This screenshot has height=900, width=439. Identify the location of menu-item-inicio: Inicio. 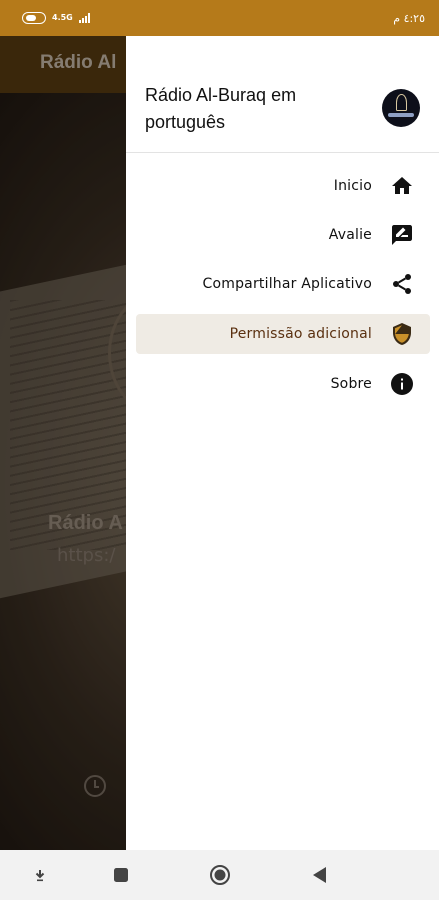
(283, 186).